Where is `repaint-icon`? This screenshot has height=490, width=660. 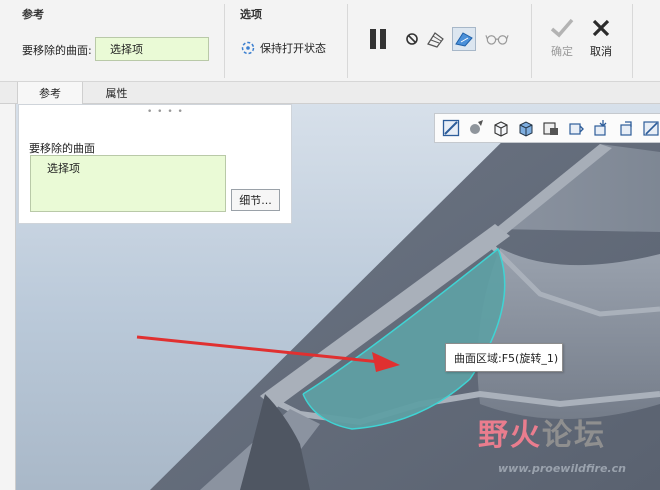 repaint-icon is located at coordinates (475, 128).